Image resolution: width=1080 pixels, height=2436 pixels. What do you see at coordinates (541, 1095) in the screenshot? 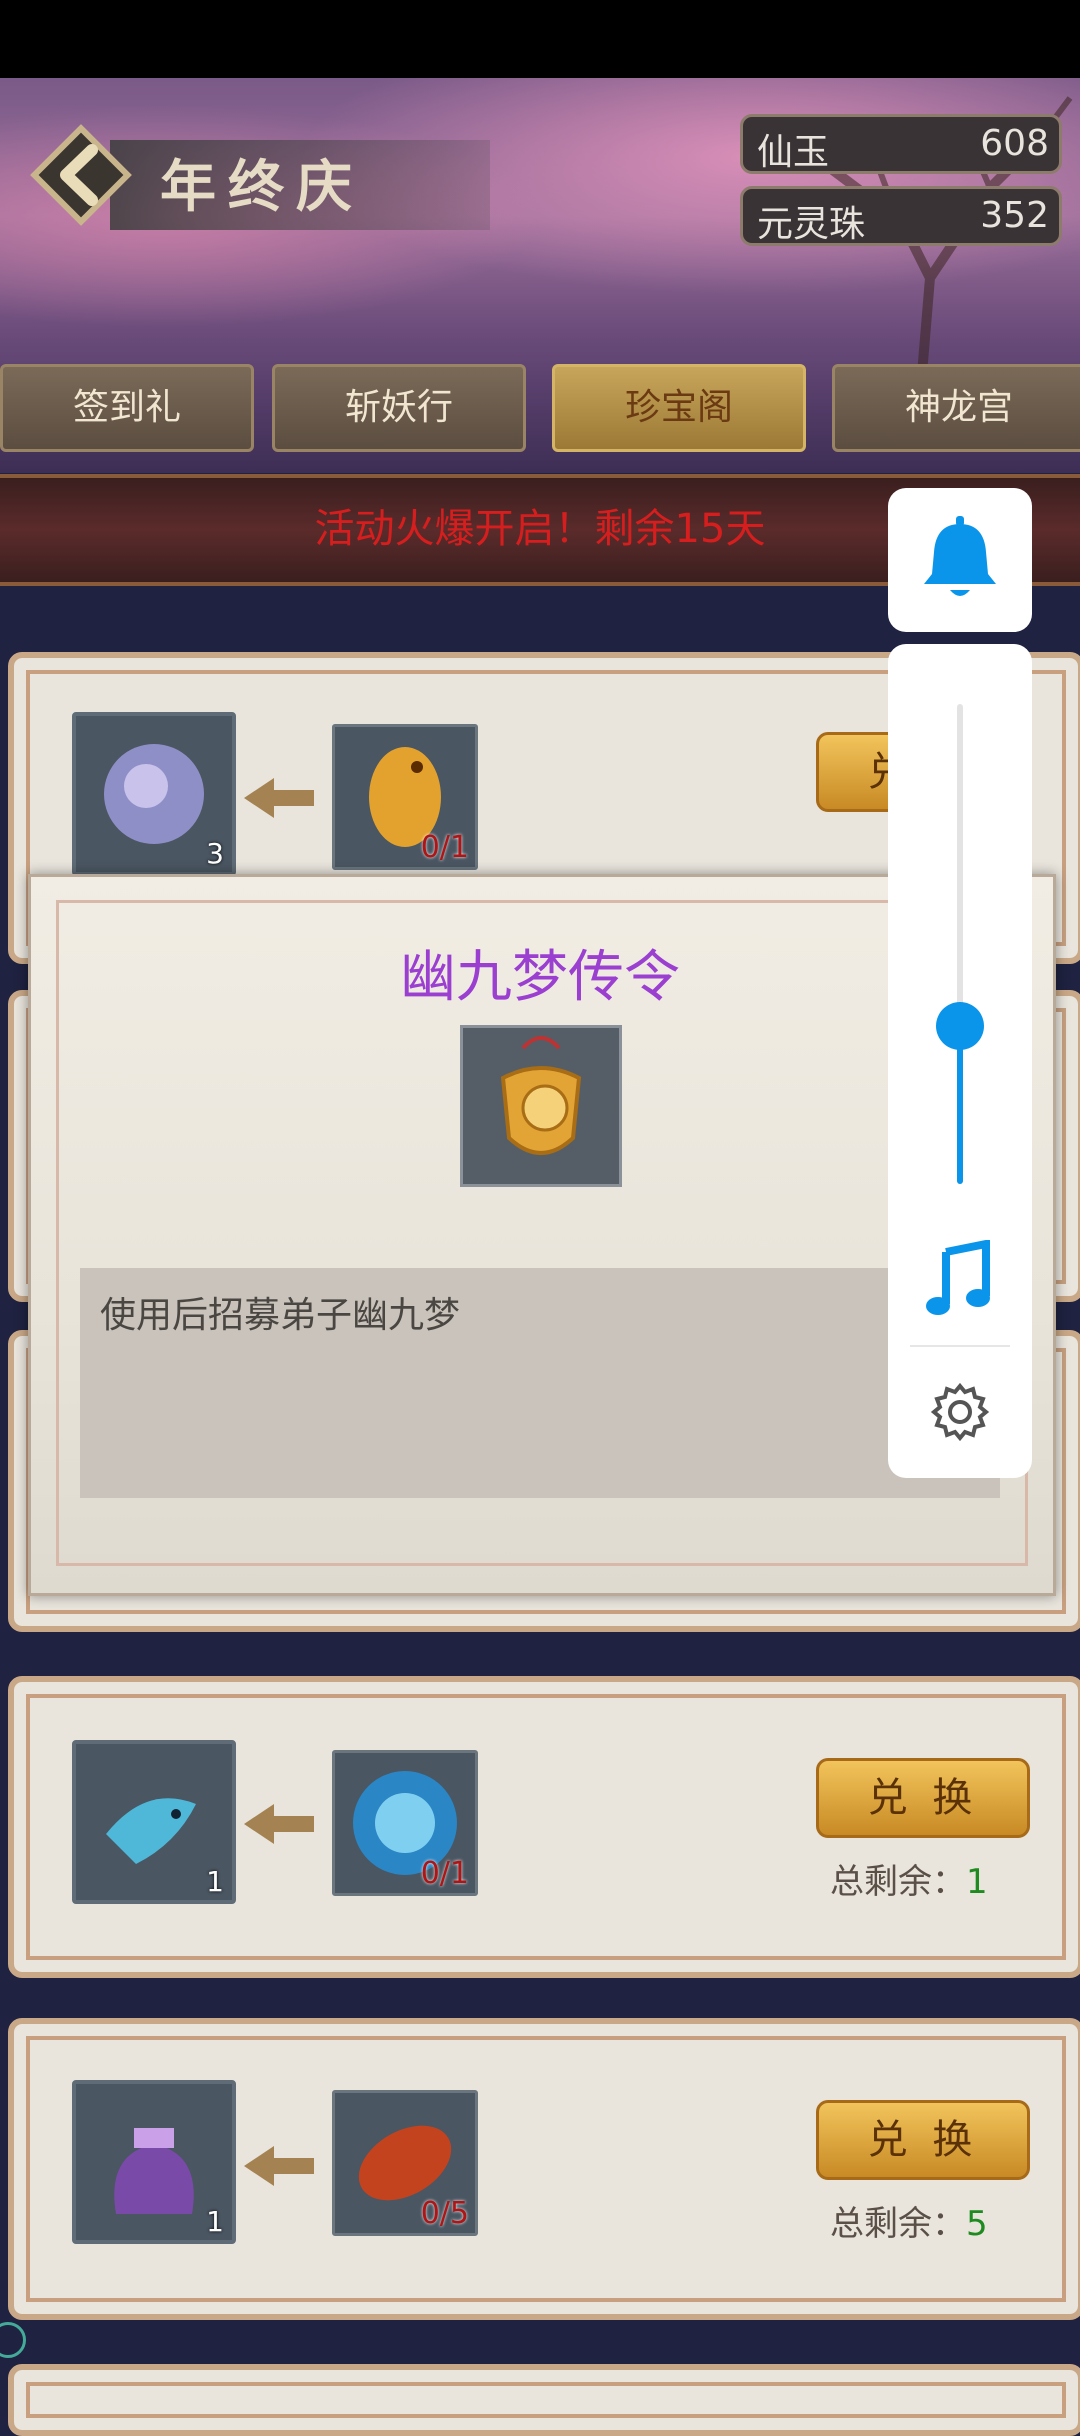
I see `token-pendant-icon` at bounding box center [541, 1095].